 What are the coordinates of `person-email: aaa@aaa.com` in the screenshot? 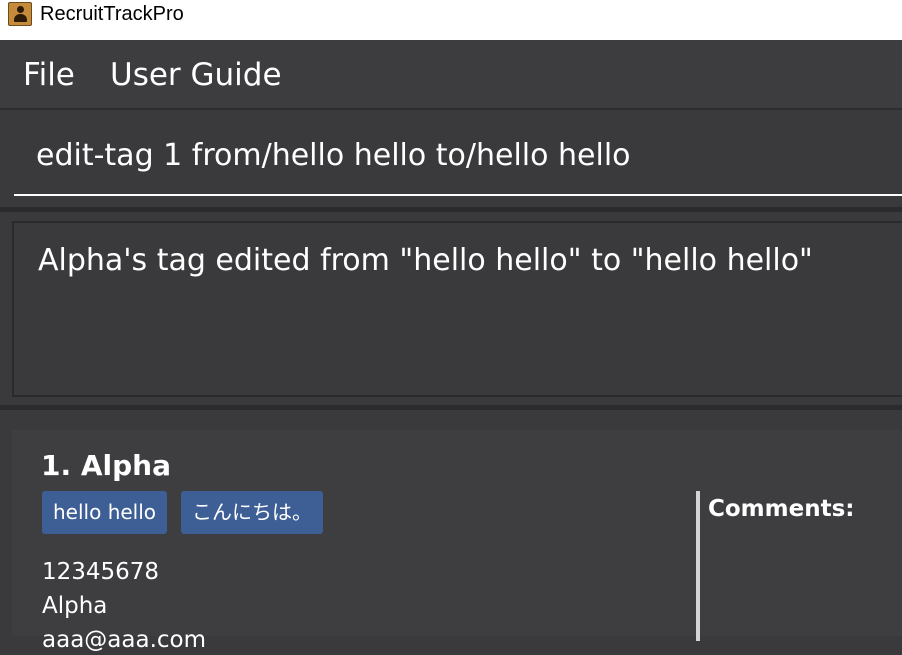 It's located at (124, 640).